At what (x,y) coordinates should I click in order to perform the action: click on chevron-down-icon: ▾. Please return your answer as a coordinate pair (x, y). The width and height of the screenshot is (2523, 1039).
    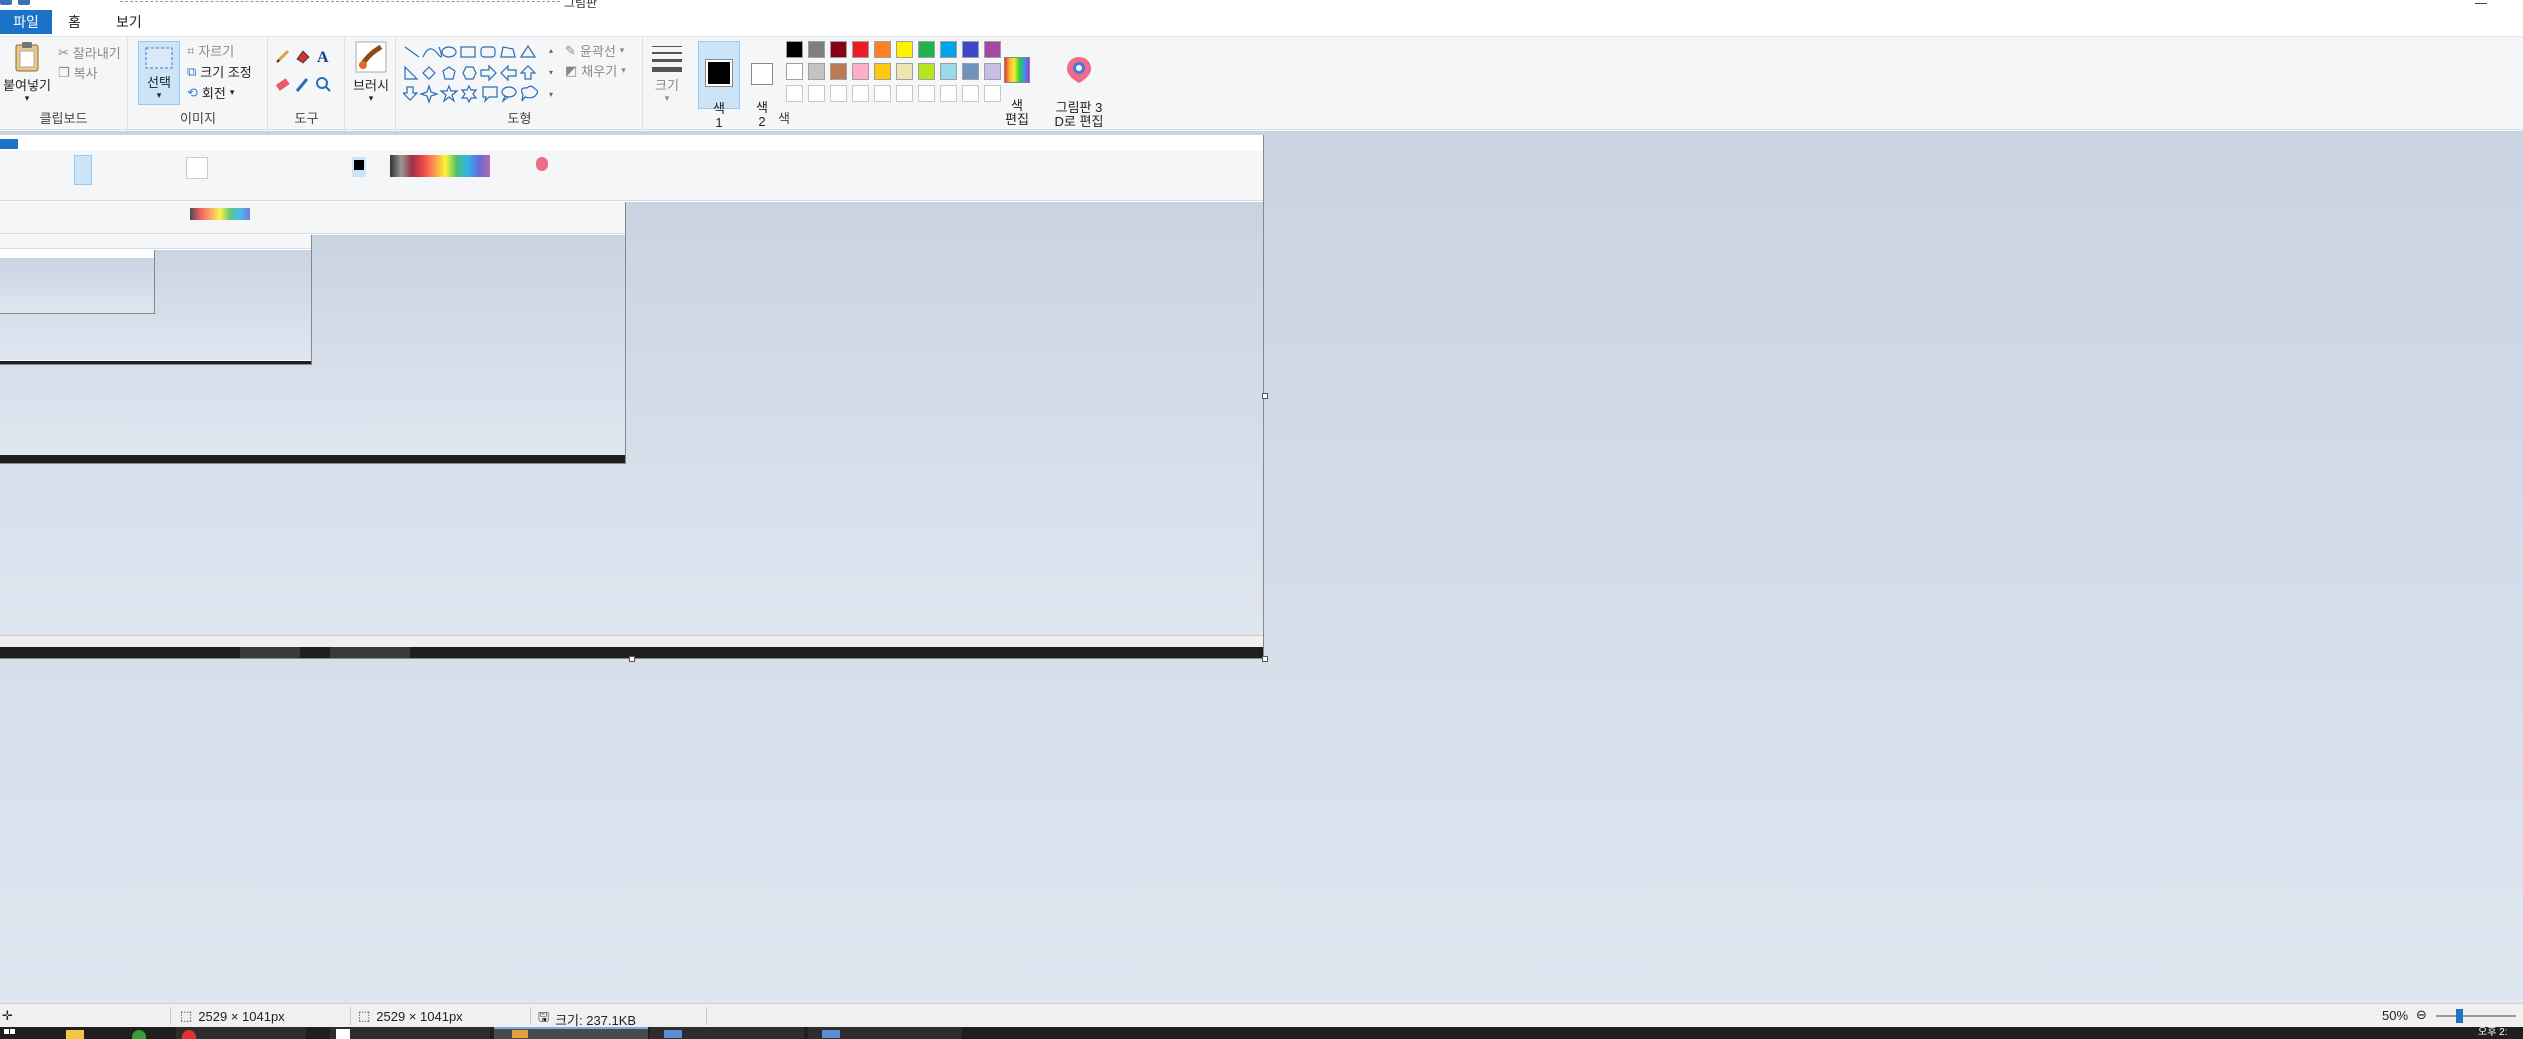
    Looking at the image, I should click on (551, 72).